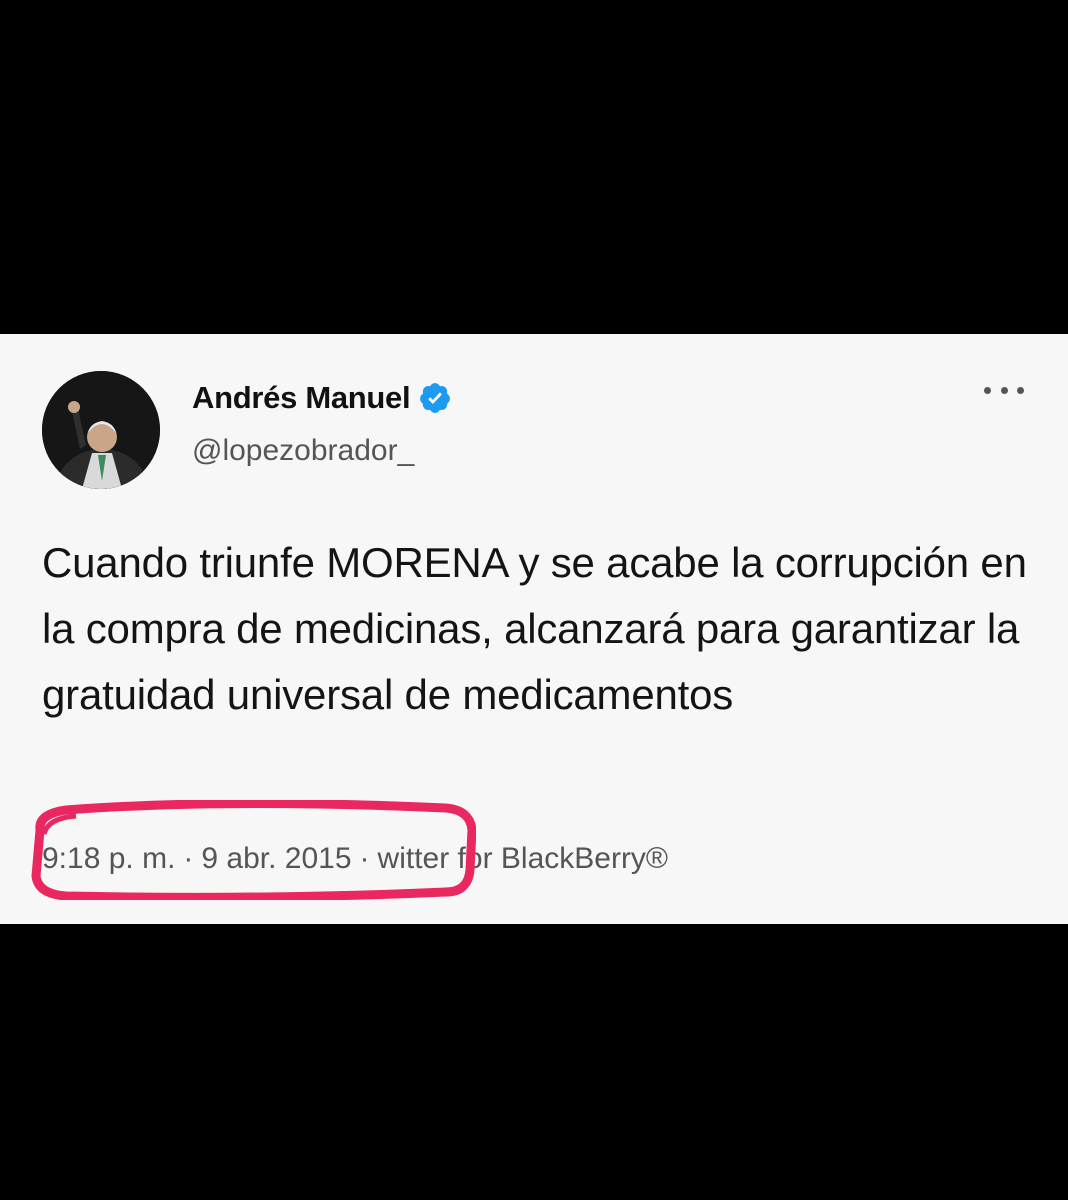  I want to click on display-name: Andrés Manuel, so click(322, 398).